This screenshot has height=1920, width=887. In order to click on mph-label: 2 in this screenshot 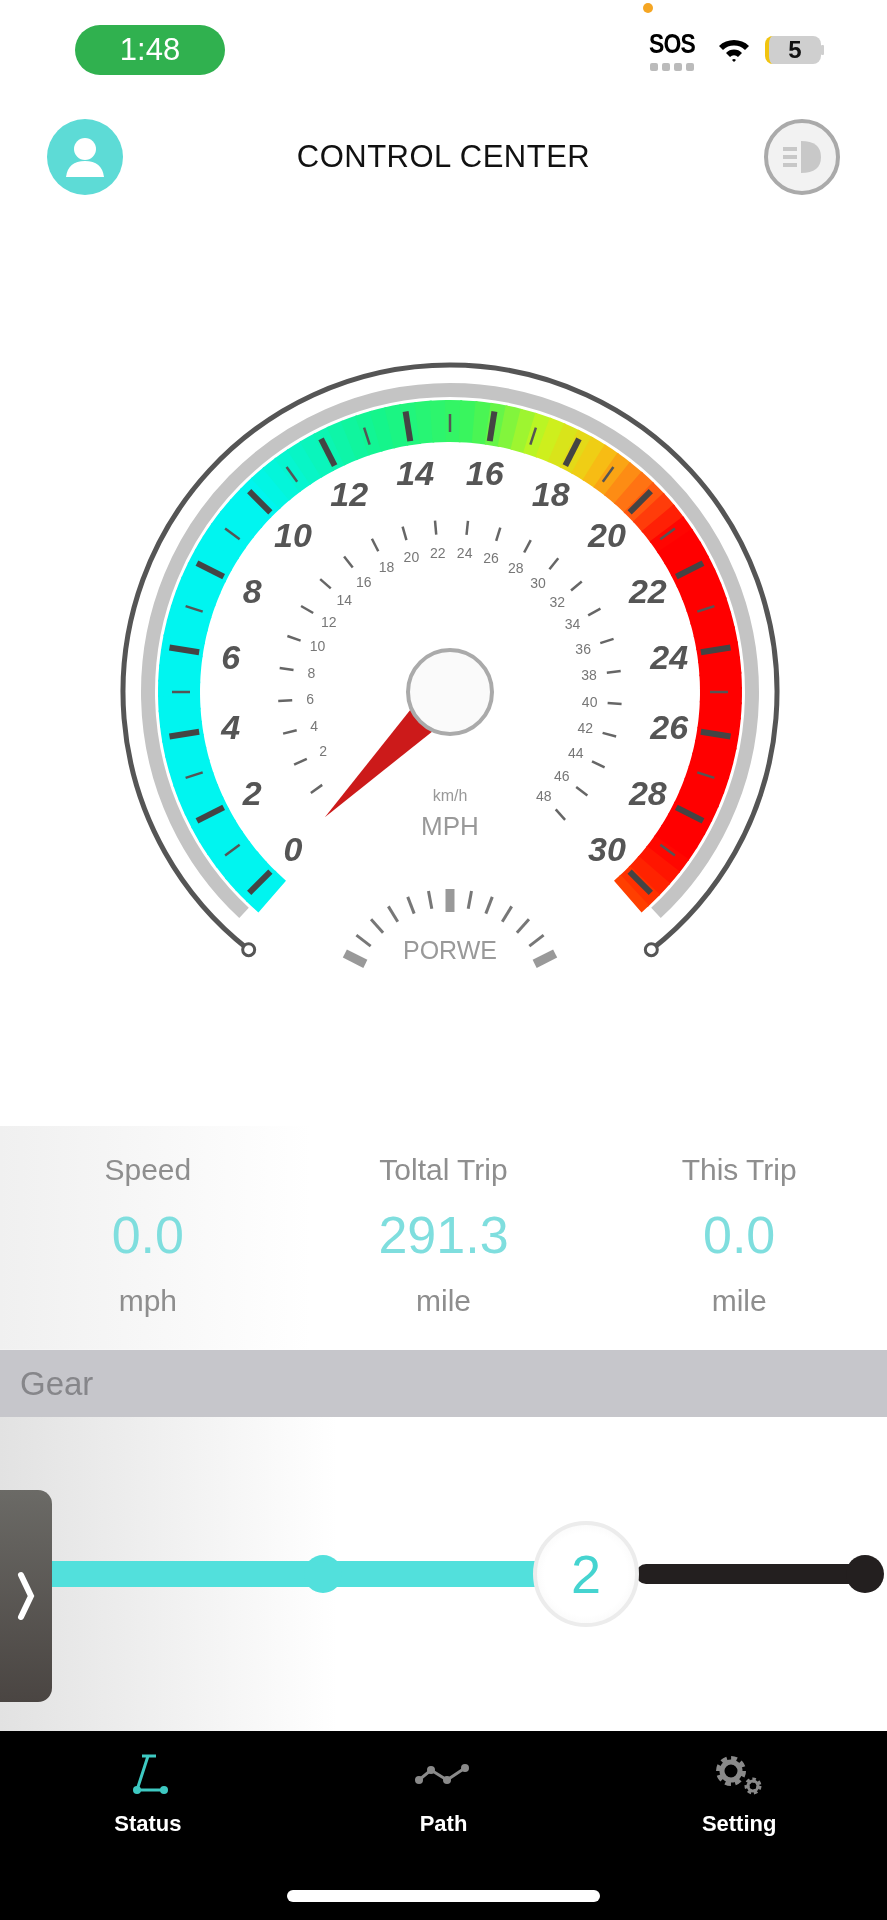, I will do `click(252, 792)`.